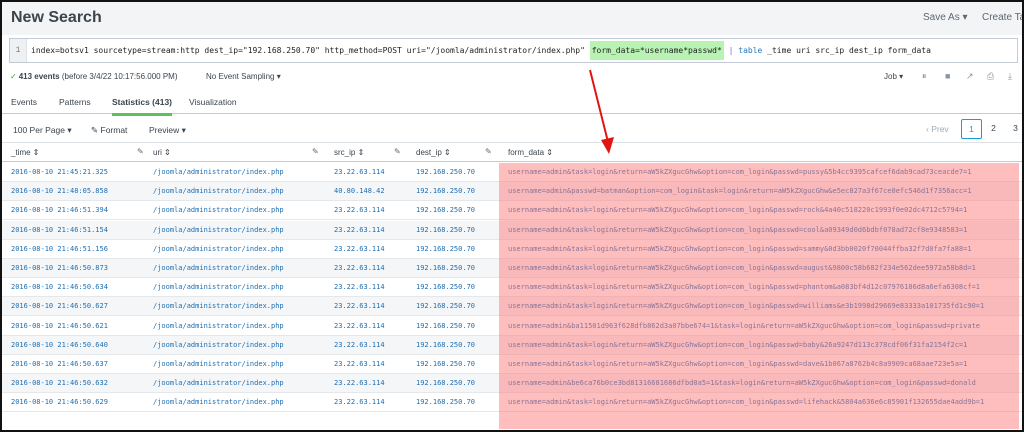  Describe the element at coordinates (59, 287) in the screenshot. I see `cell-time: 2016-08-10 21:46:50.634` at that location.